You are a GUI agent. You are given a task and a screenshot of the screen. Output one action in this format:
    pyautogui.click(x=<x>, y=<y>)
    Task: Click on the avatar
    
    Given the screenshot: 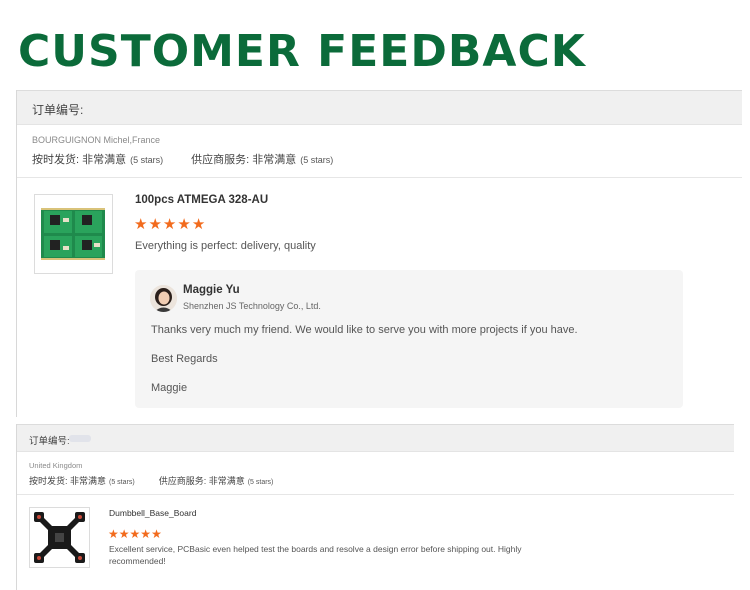 What is the action you would take?
    pyautogui.click(x=163, y=298)
    